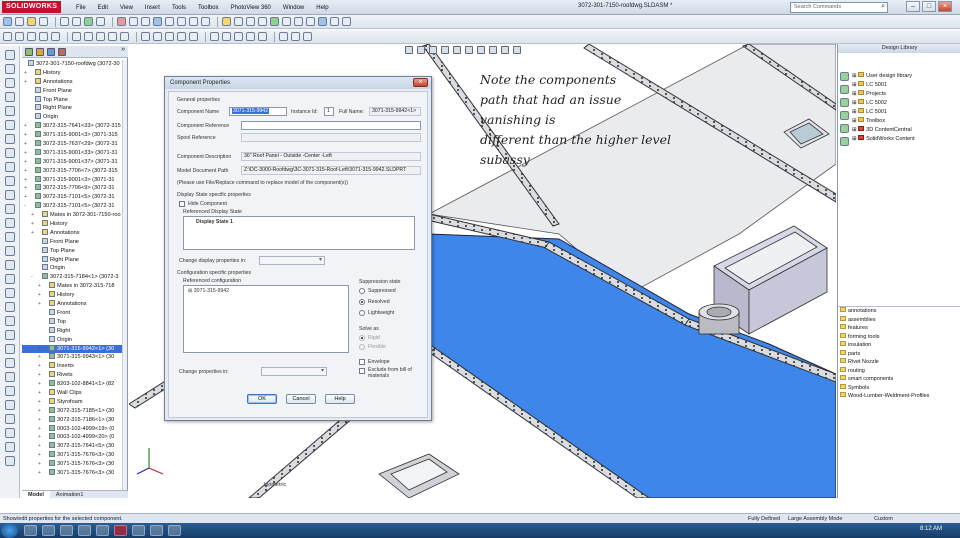 The image size is (960, 538). What do you see at coordinates (30, 530) in the screenshot?
I see `explorer-icon` at bounding box center [30, 530].